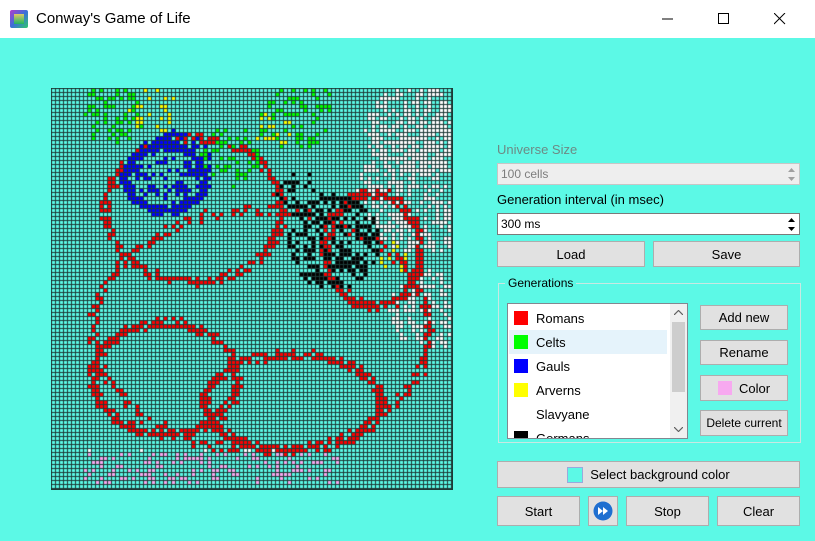 The height and width of the screenshot is (541, 815). What do you see at coordinates (588, 342) in the screenshot?
I see `generation-item: Celts` at bounding box center [588, 342].